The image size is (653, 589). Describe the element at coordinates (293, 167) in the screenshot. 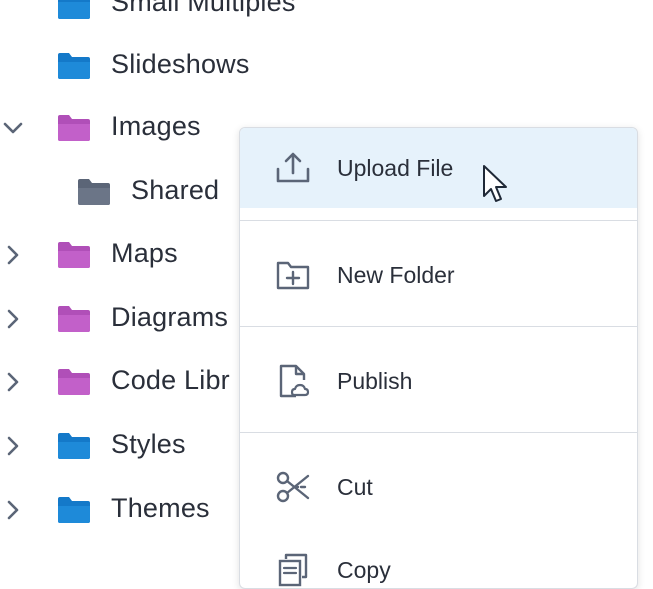

I see `upload-icon` at that location.